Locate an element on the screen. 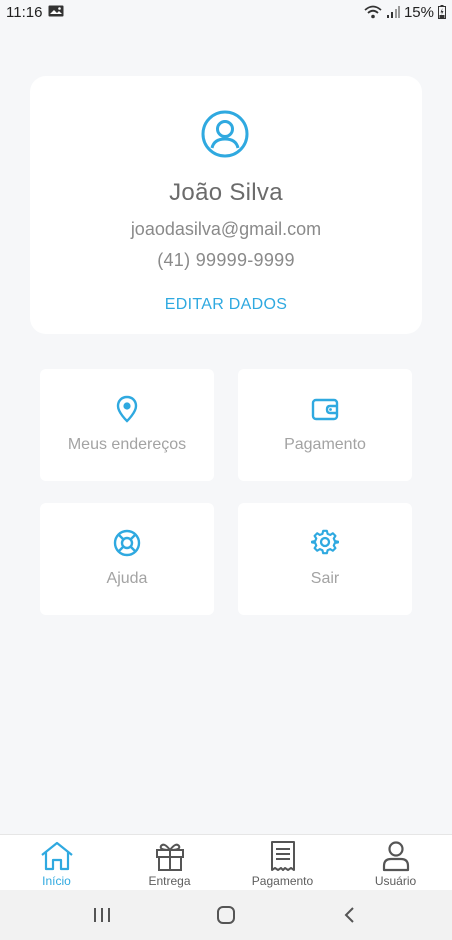  nav-item-inicio: Início is located at coordinates (56, 862).